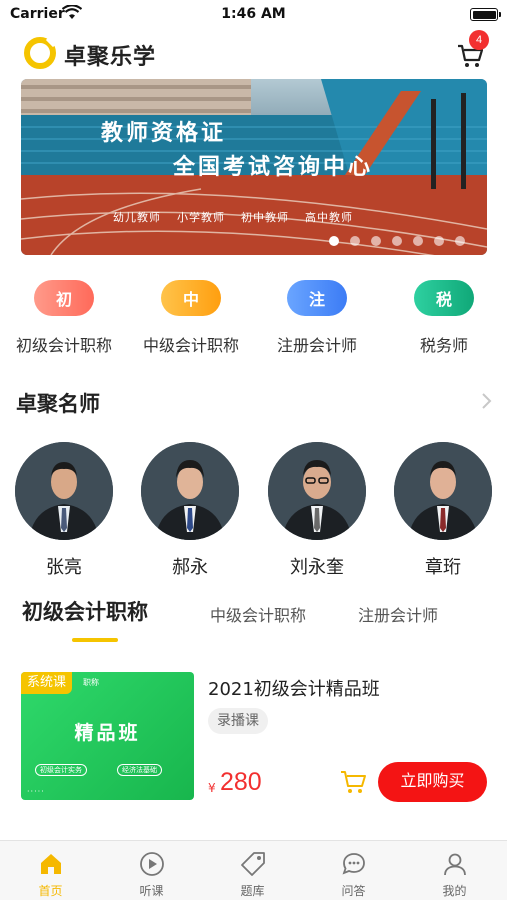 The height and width of the screenshot is (900, 507). Describe the element at coordinates (258, 614) in the screenshot. I see `tab-zhongji: 中级会计职称` at that location.